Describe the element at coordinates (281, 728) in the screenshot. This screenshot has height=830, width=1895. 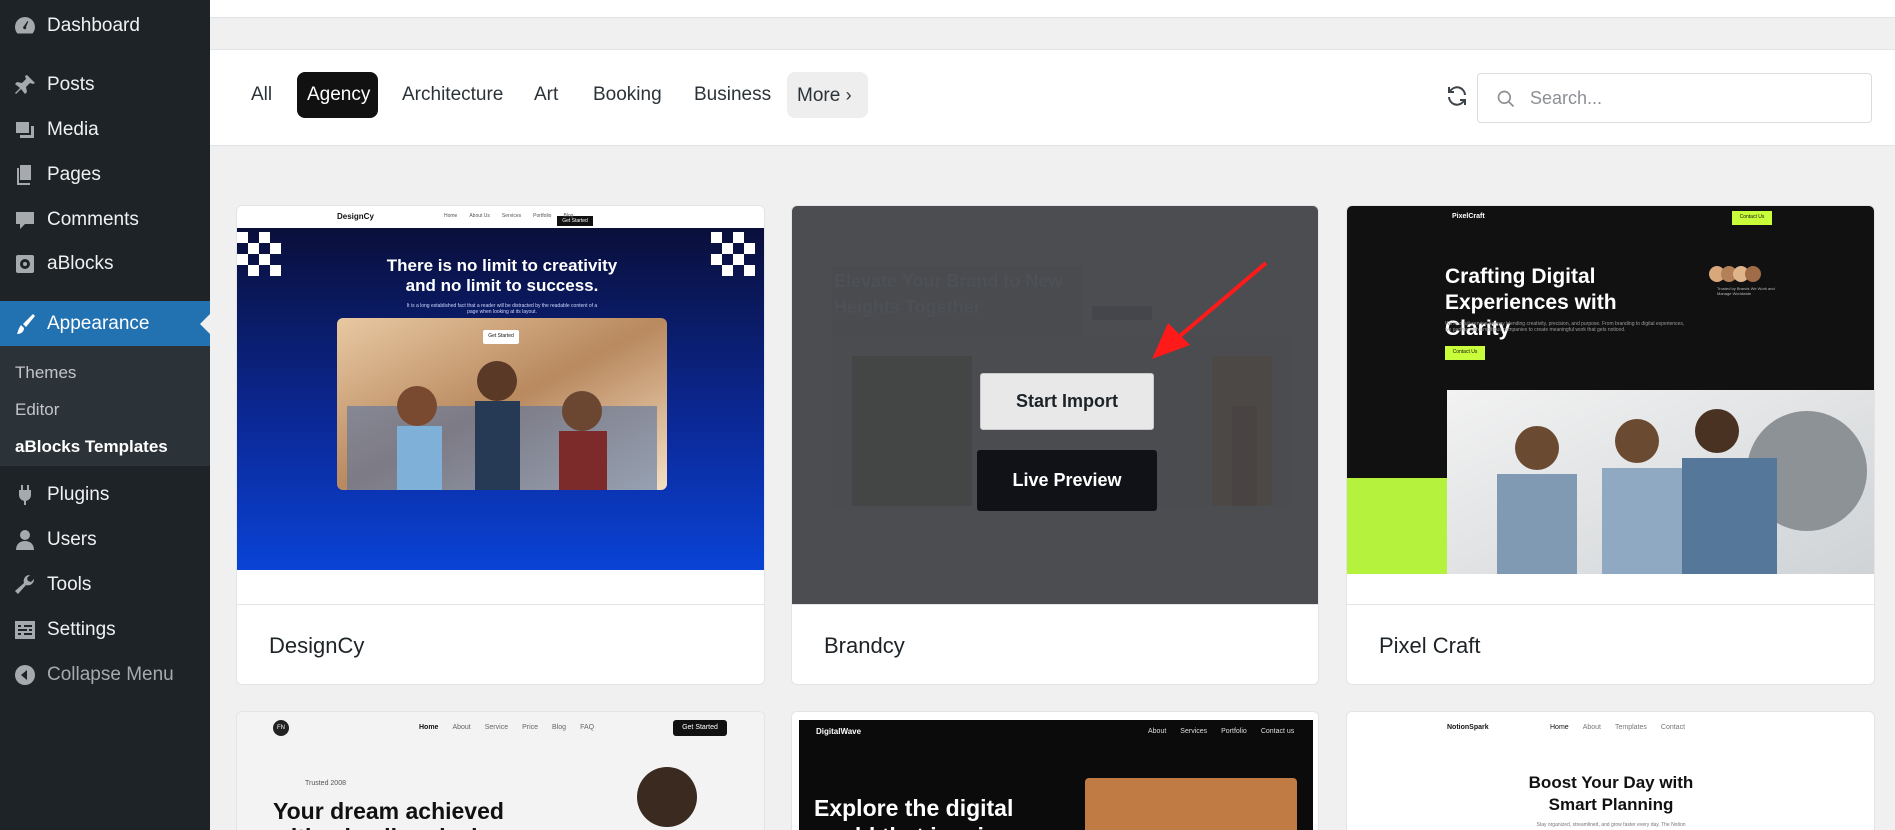
I see `preview-logo: FN` at that location.